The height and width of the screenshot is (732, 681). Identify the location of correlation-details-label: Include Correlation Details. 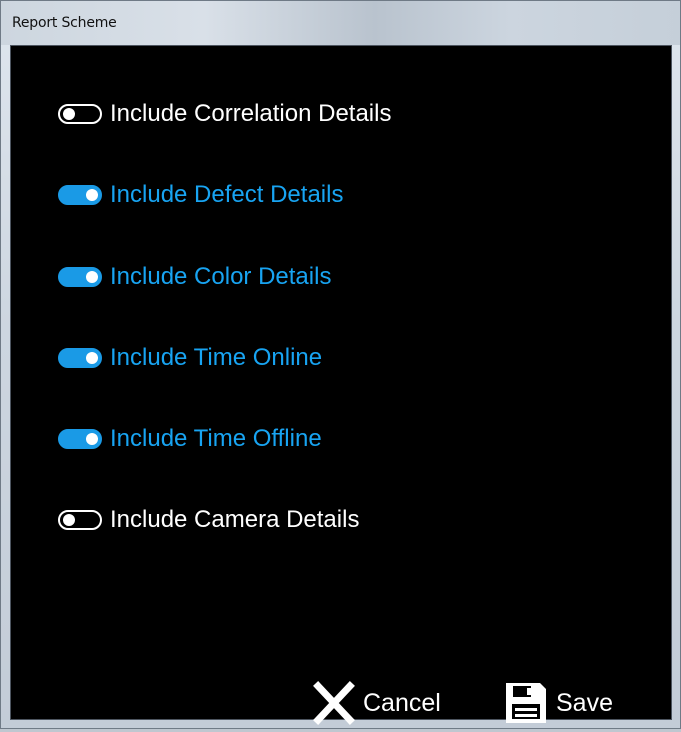
(251, 113).